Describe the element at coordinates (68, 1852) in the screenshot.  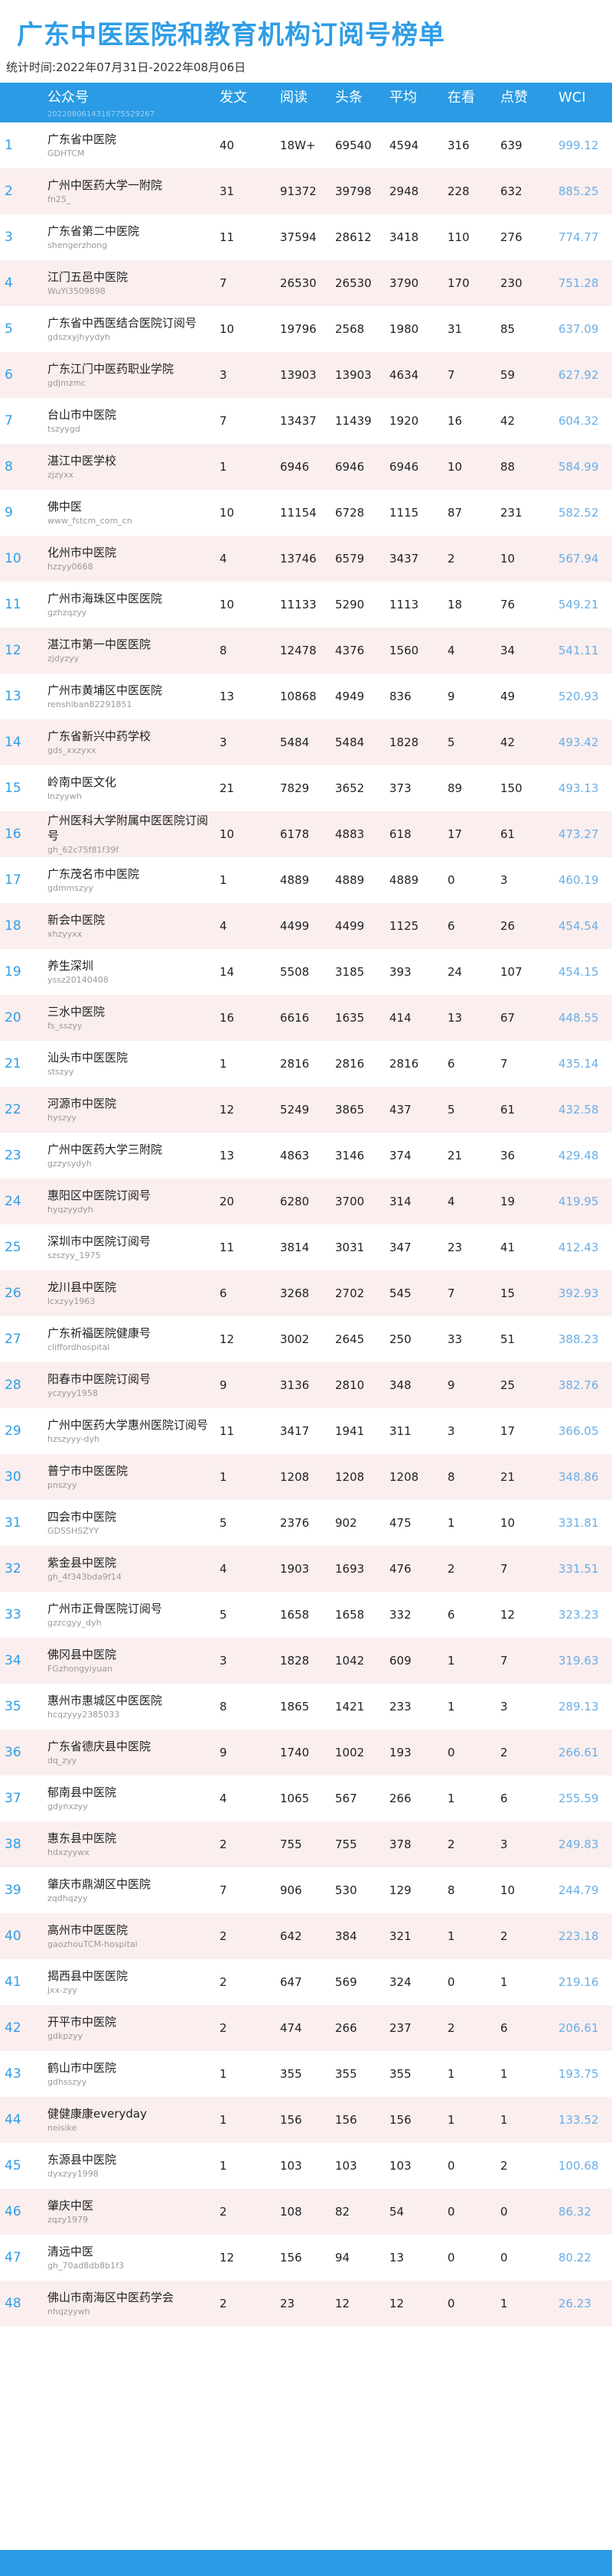
I see `account-id: hdxzyywx` at that location.